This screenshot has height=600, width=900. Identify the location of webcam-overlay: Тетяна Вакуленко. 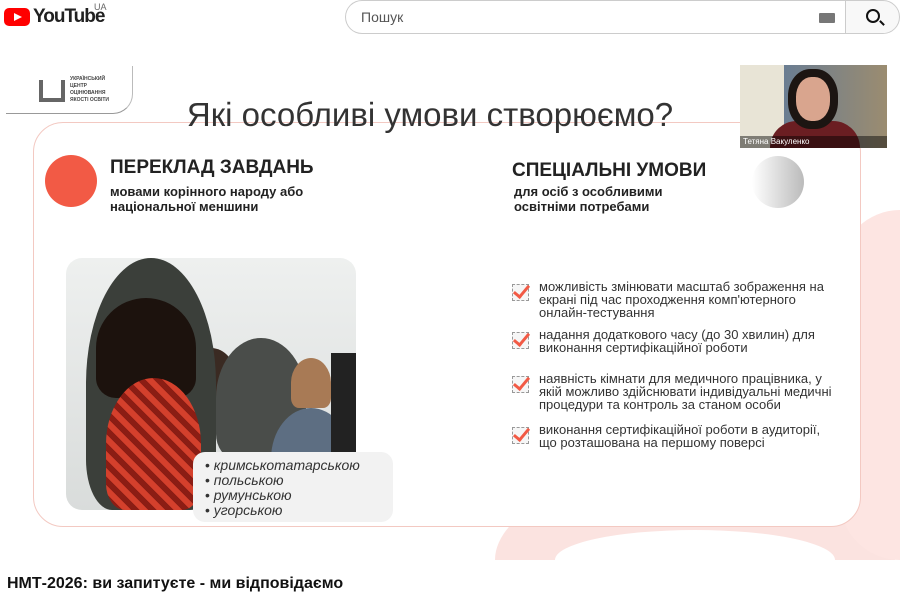
(813, 106).